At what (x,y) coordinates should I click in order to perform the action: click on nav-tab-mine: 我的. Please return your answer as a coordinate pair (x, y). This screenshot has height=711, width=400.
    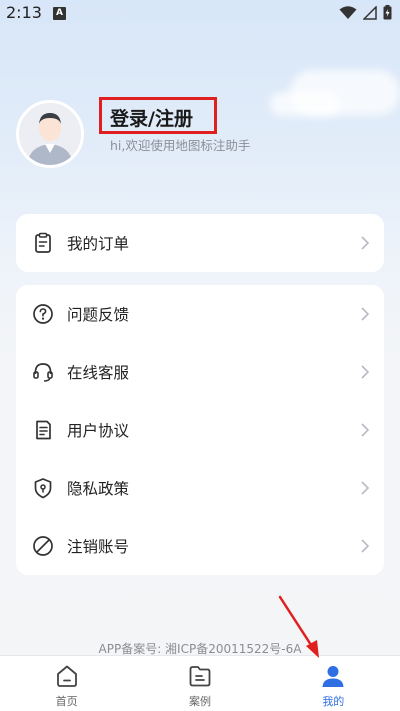
    Looking at the image, I should click on (333, 683).